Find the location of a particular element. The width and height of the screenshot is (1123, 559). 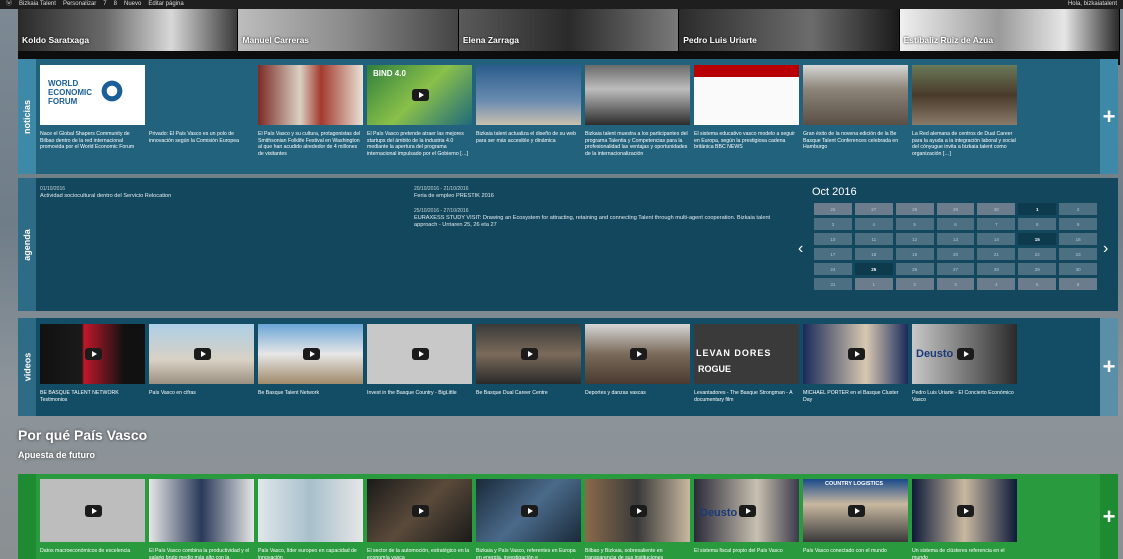

admin-comments-count: 8 is located at coordinates (115, 4).